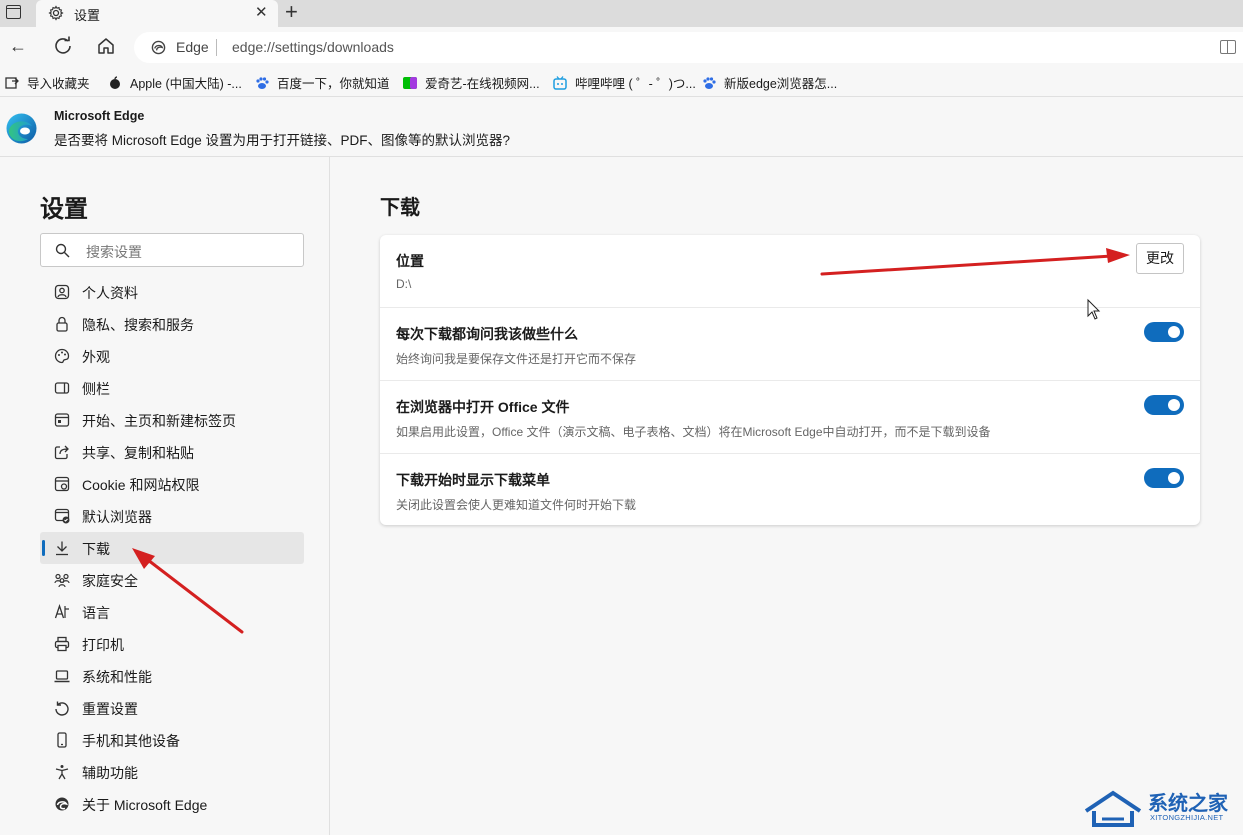  Describe the element at coordinates (63, 46) in the screenshot. I see `refresh-icon` at that location.